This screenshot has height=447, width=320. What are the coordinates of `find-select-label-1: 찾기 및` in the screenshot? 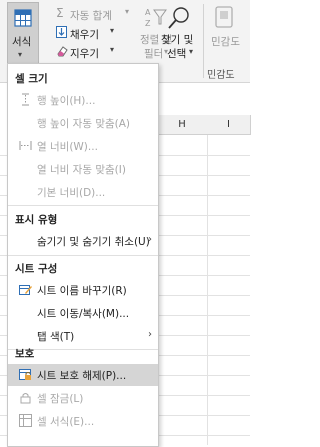 It's located at (177, 40).